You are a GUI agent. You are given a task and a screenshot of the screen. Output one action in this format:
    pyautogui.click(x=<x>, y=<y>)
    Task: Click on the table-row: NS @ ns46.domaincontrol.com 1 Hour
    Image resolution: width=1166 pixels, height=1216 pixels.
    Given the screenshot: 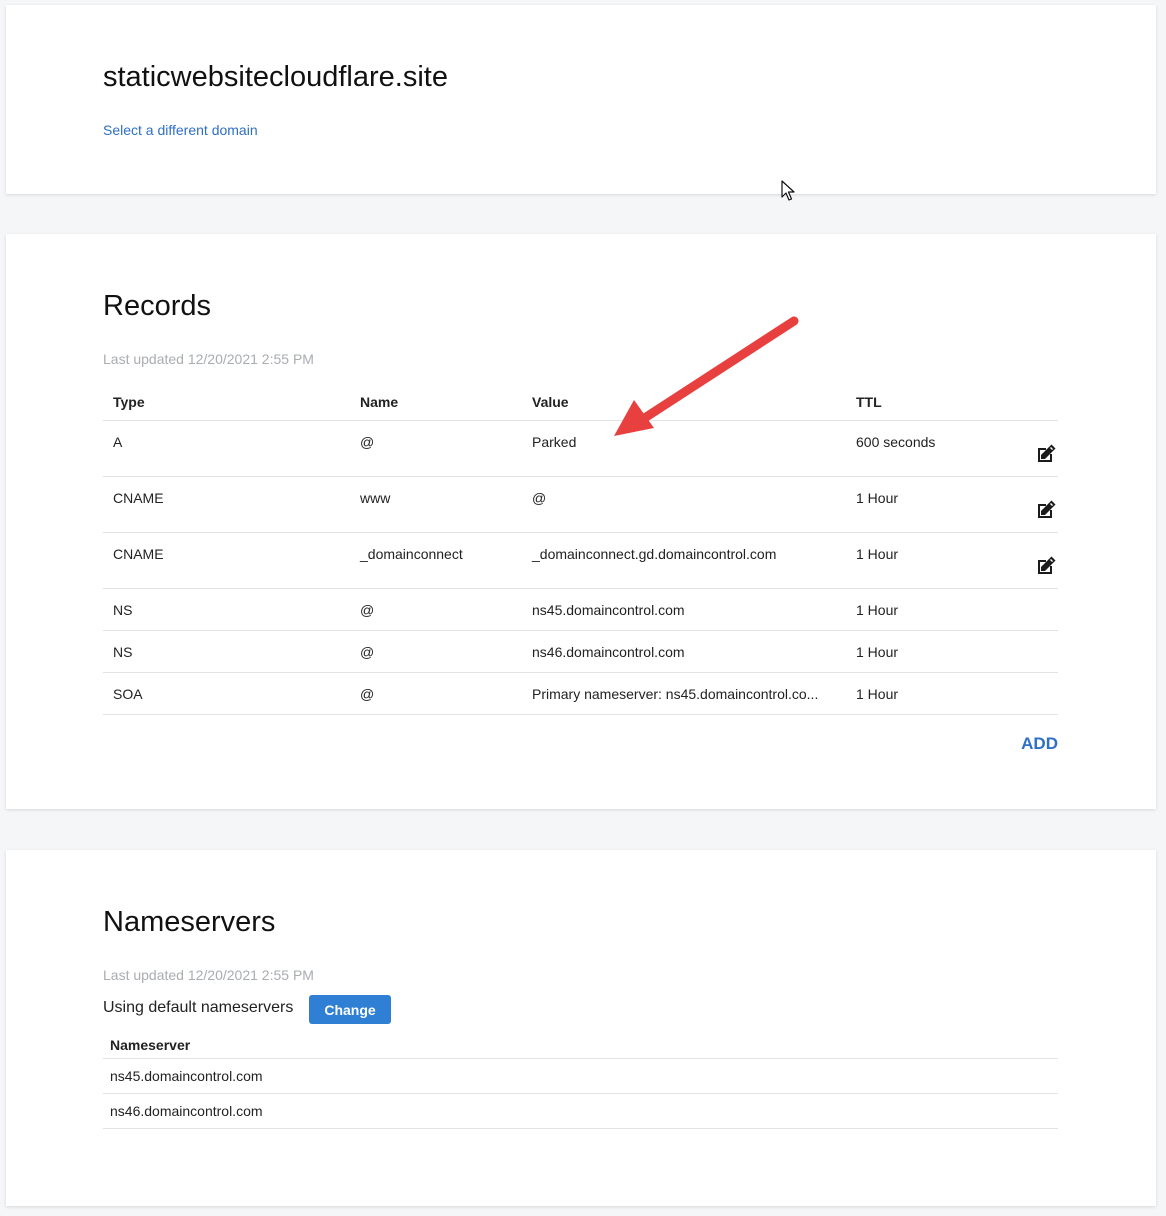 What is the action you would take?
    pyautogui.click(x=580, y=651)
    